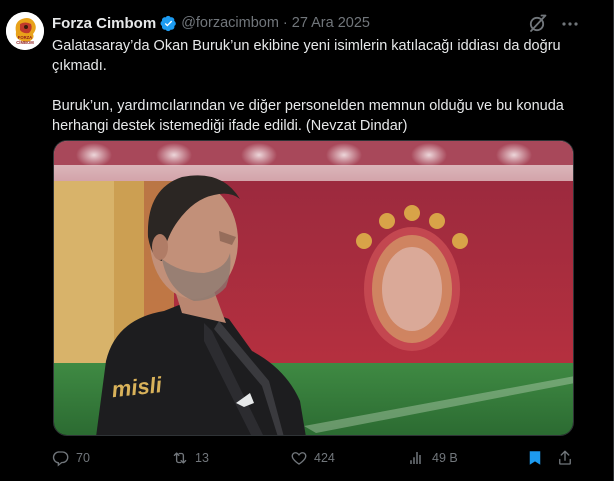 The width and height of the screenshot is (614, 481). I want to click on like-count: 424, so click(324, 458).